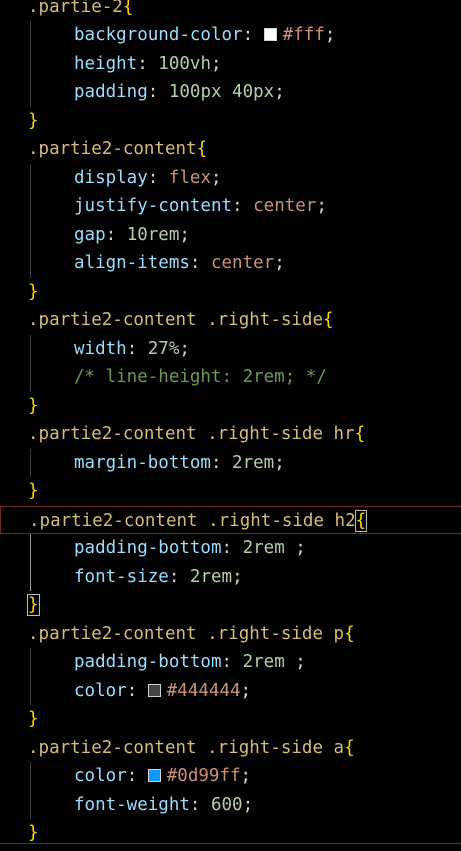  I want to click on css-value: #0d99ff, so click(203, 776).